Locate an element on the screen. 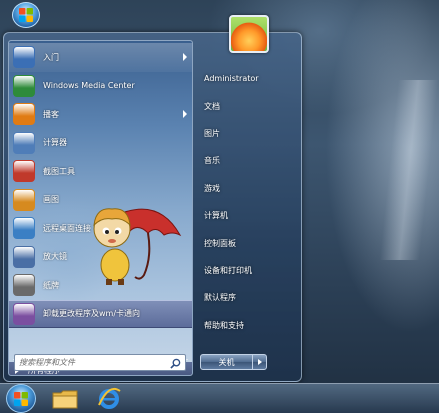  program-item: 截图工具 is located at coordinates (100, 171).